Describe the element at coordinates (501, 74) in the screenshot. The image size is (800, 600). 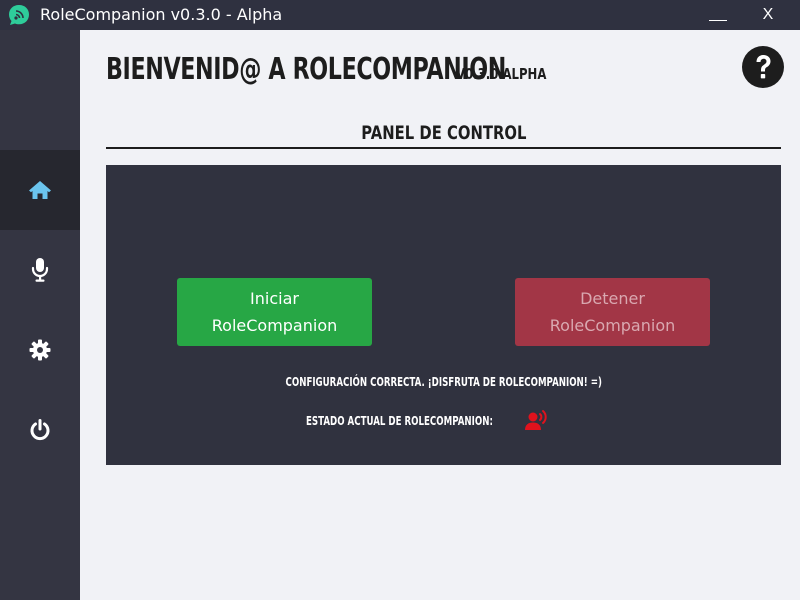
I see `version-label: V0.3.0 ALPHA` at that location.